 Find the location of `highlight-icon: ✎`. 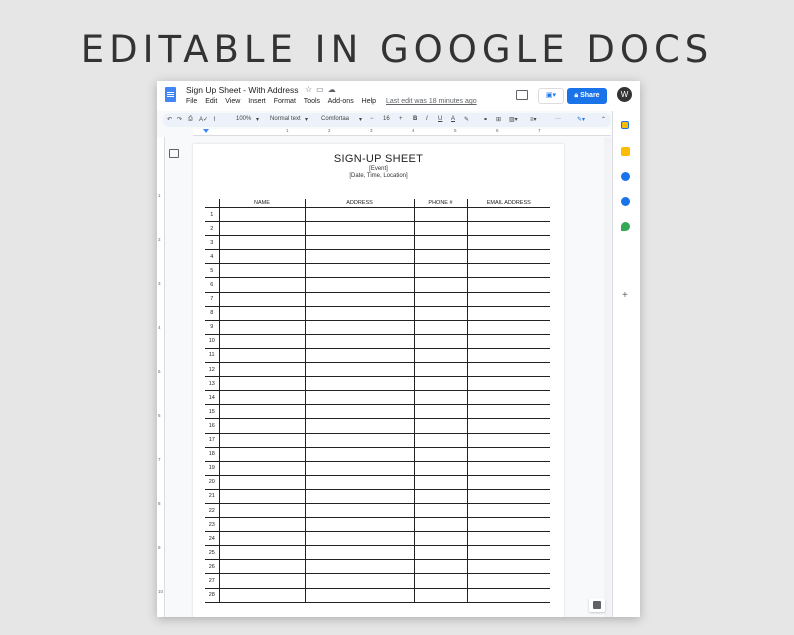

highlight-icon: ✎ is located at coordinates (466, 119).